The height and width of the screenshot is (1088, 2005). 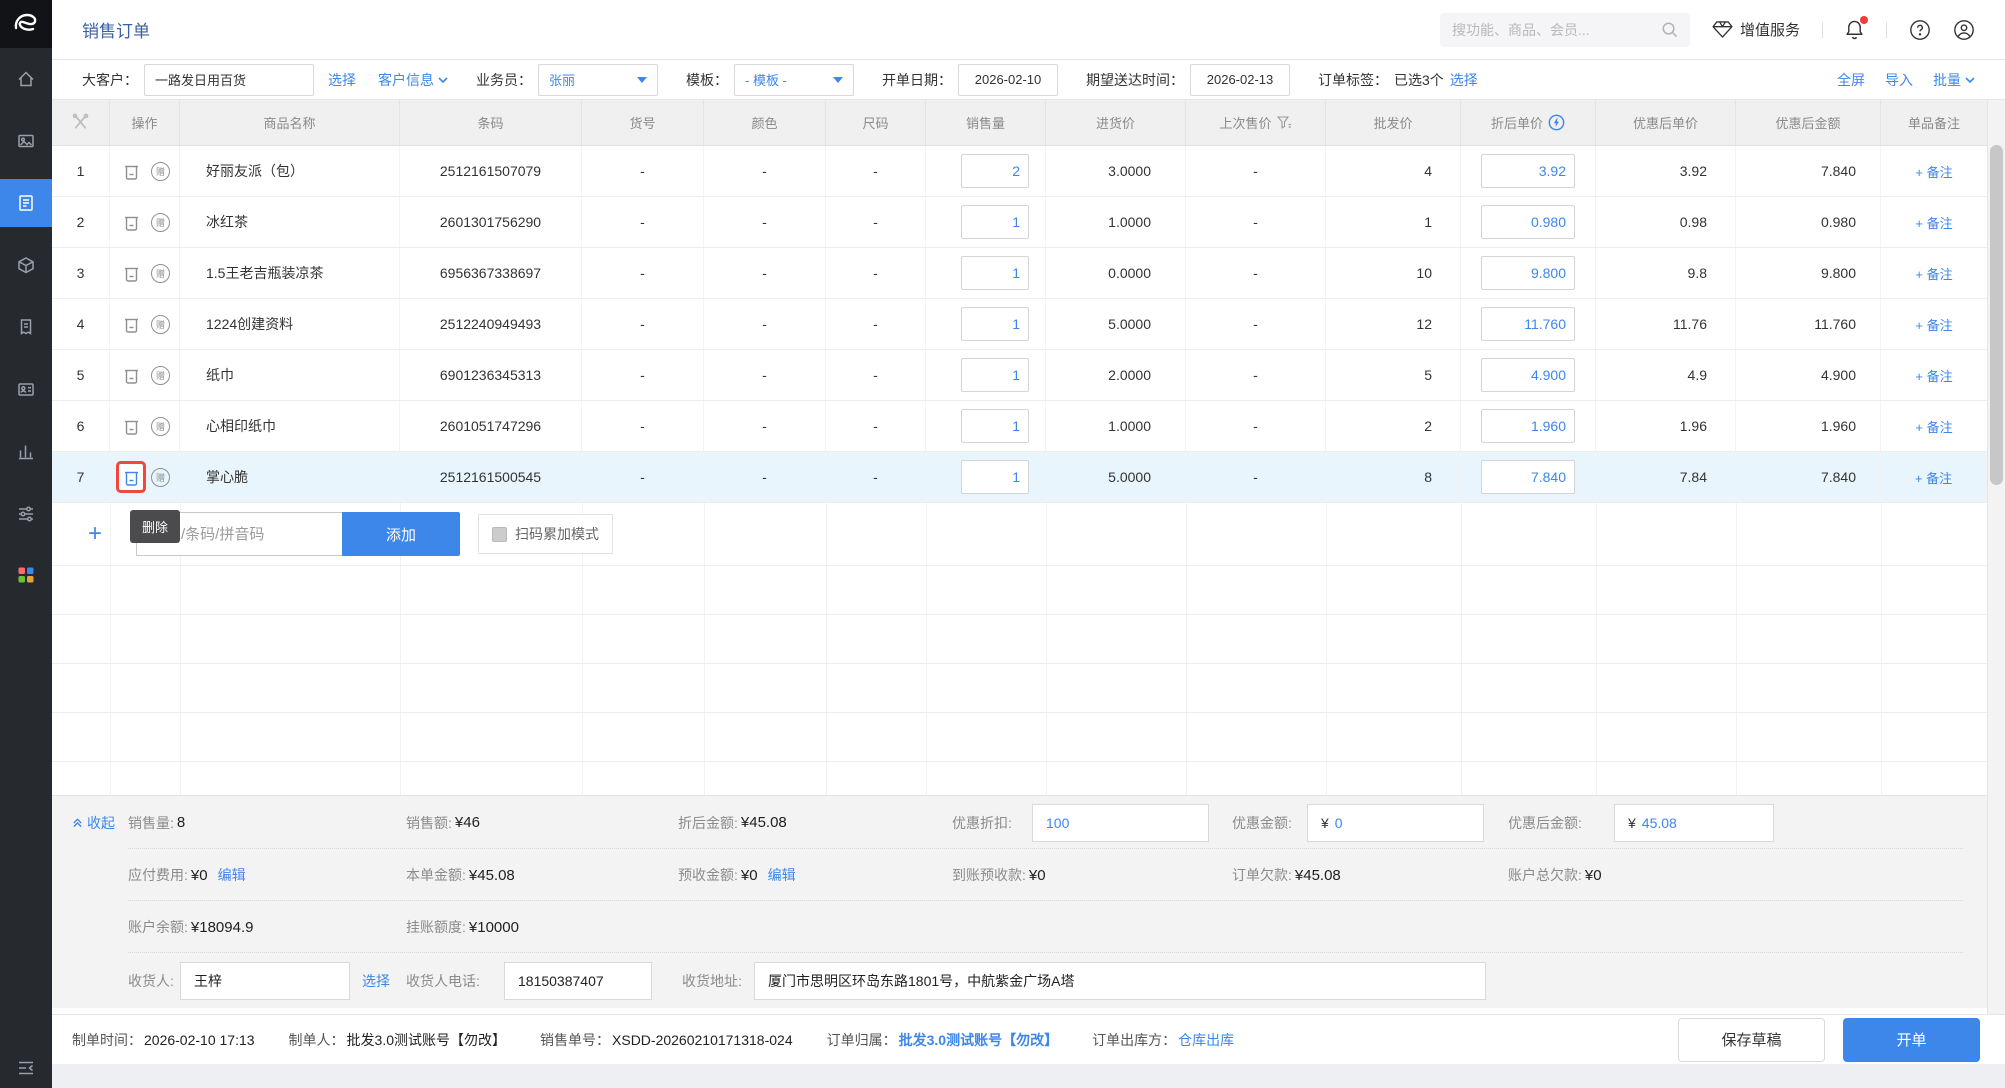 I want to click on col-barcode: 条码, so click(x=491, y=122).